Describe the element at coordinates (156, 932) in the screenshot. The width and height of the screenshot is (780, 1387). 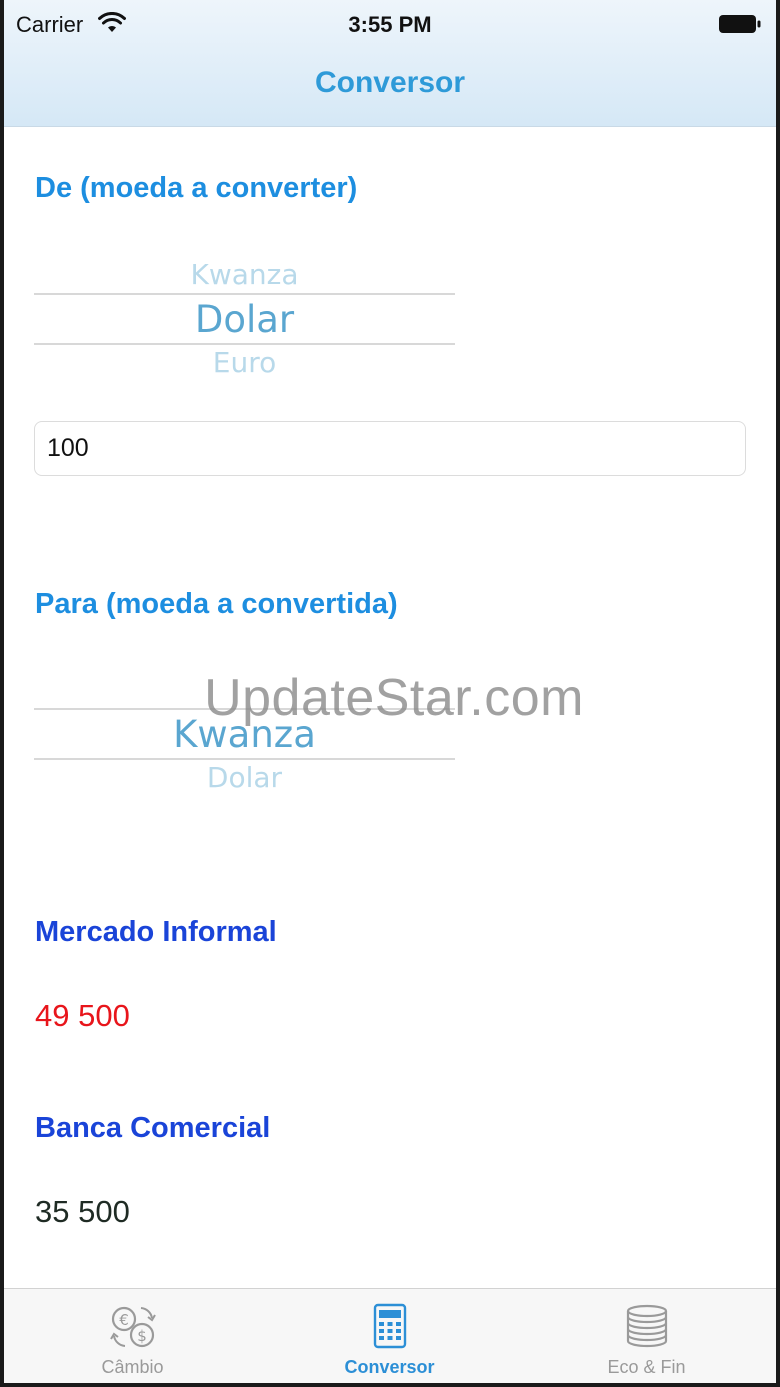
I see `informal-market-title: Mercado Informal` at that location.